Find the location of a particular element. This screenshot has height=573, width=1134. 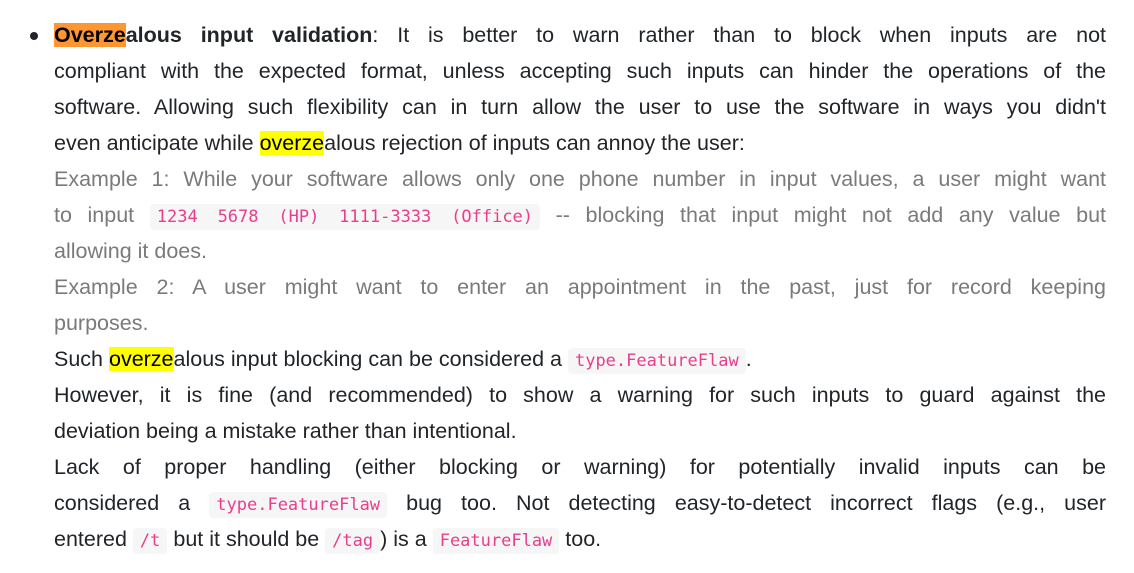

text: alous input blocking can be considered a is located at coordinates (370, 359).